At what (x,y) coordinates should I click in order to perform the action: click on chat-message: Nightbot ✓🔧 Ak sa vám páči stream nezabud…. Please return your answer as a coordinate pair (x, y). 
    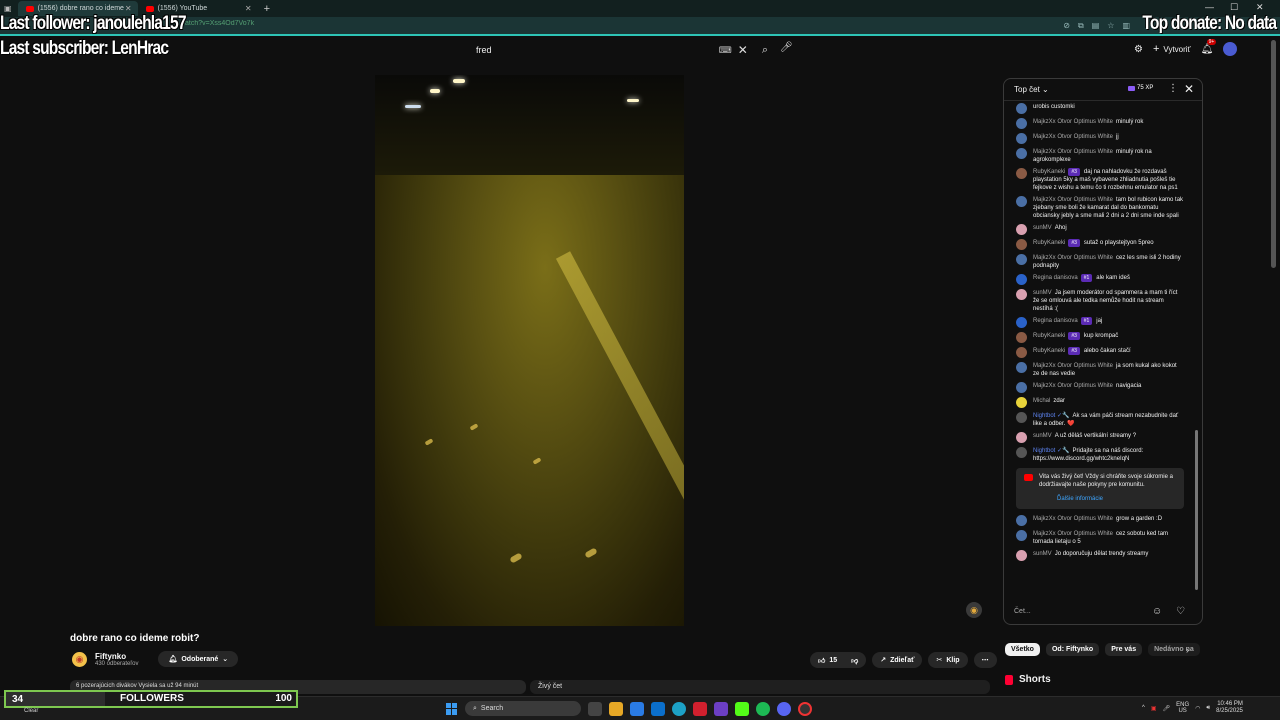
    Looking at the image, I should click on (1099, 420).